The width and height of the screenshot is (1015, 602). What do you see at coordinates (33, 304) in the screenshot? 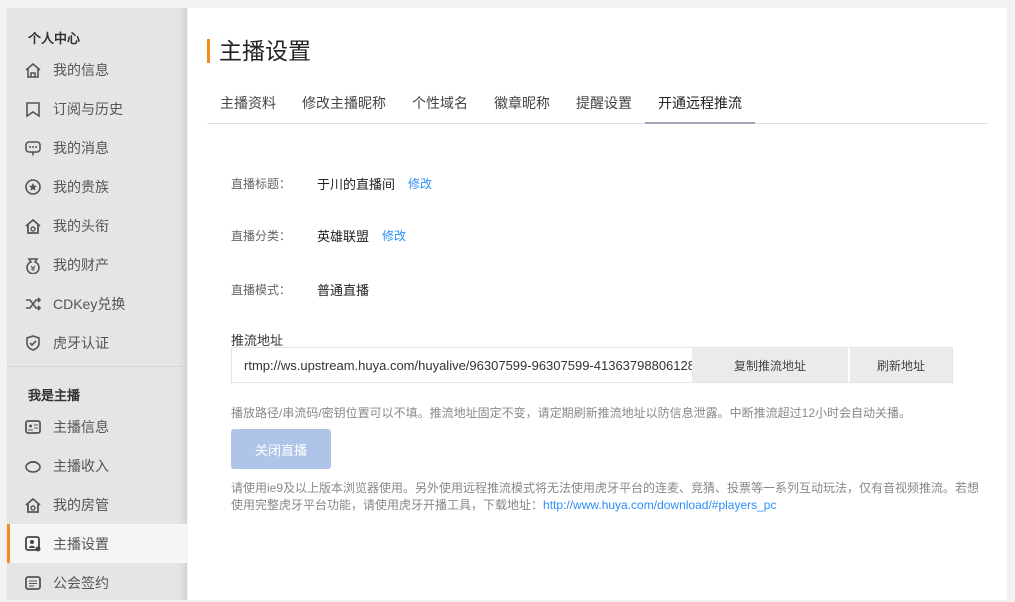
I see `shuffle-icon` at bounding box center [33, 304].